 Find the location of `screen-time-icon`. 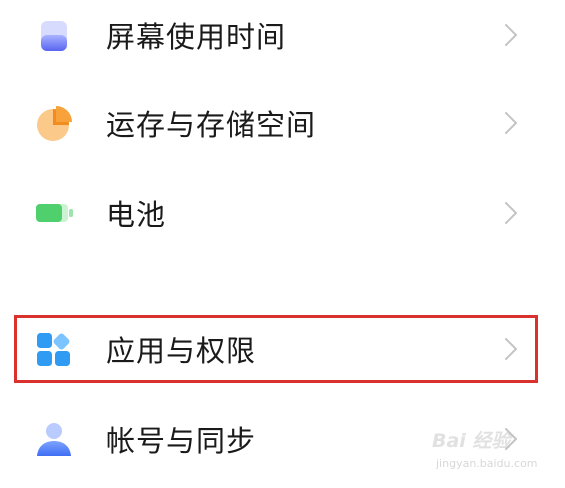

screen-time-icon is located at coordinates (54, 35).